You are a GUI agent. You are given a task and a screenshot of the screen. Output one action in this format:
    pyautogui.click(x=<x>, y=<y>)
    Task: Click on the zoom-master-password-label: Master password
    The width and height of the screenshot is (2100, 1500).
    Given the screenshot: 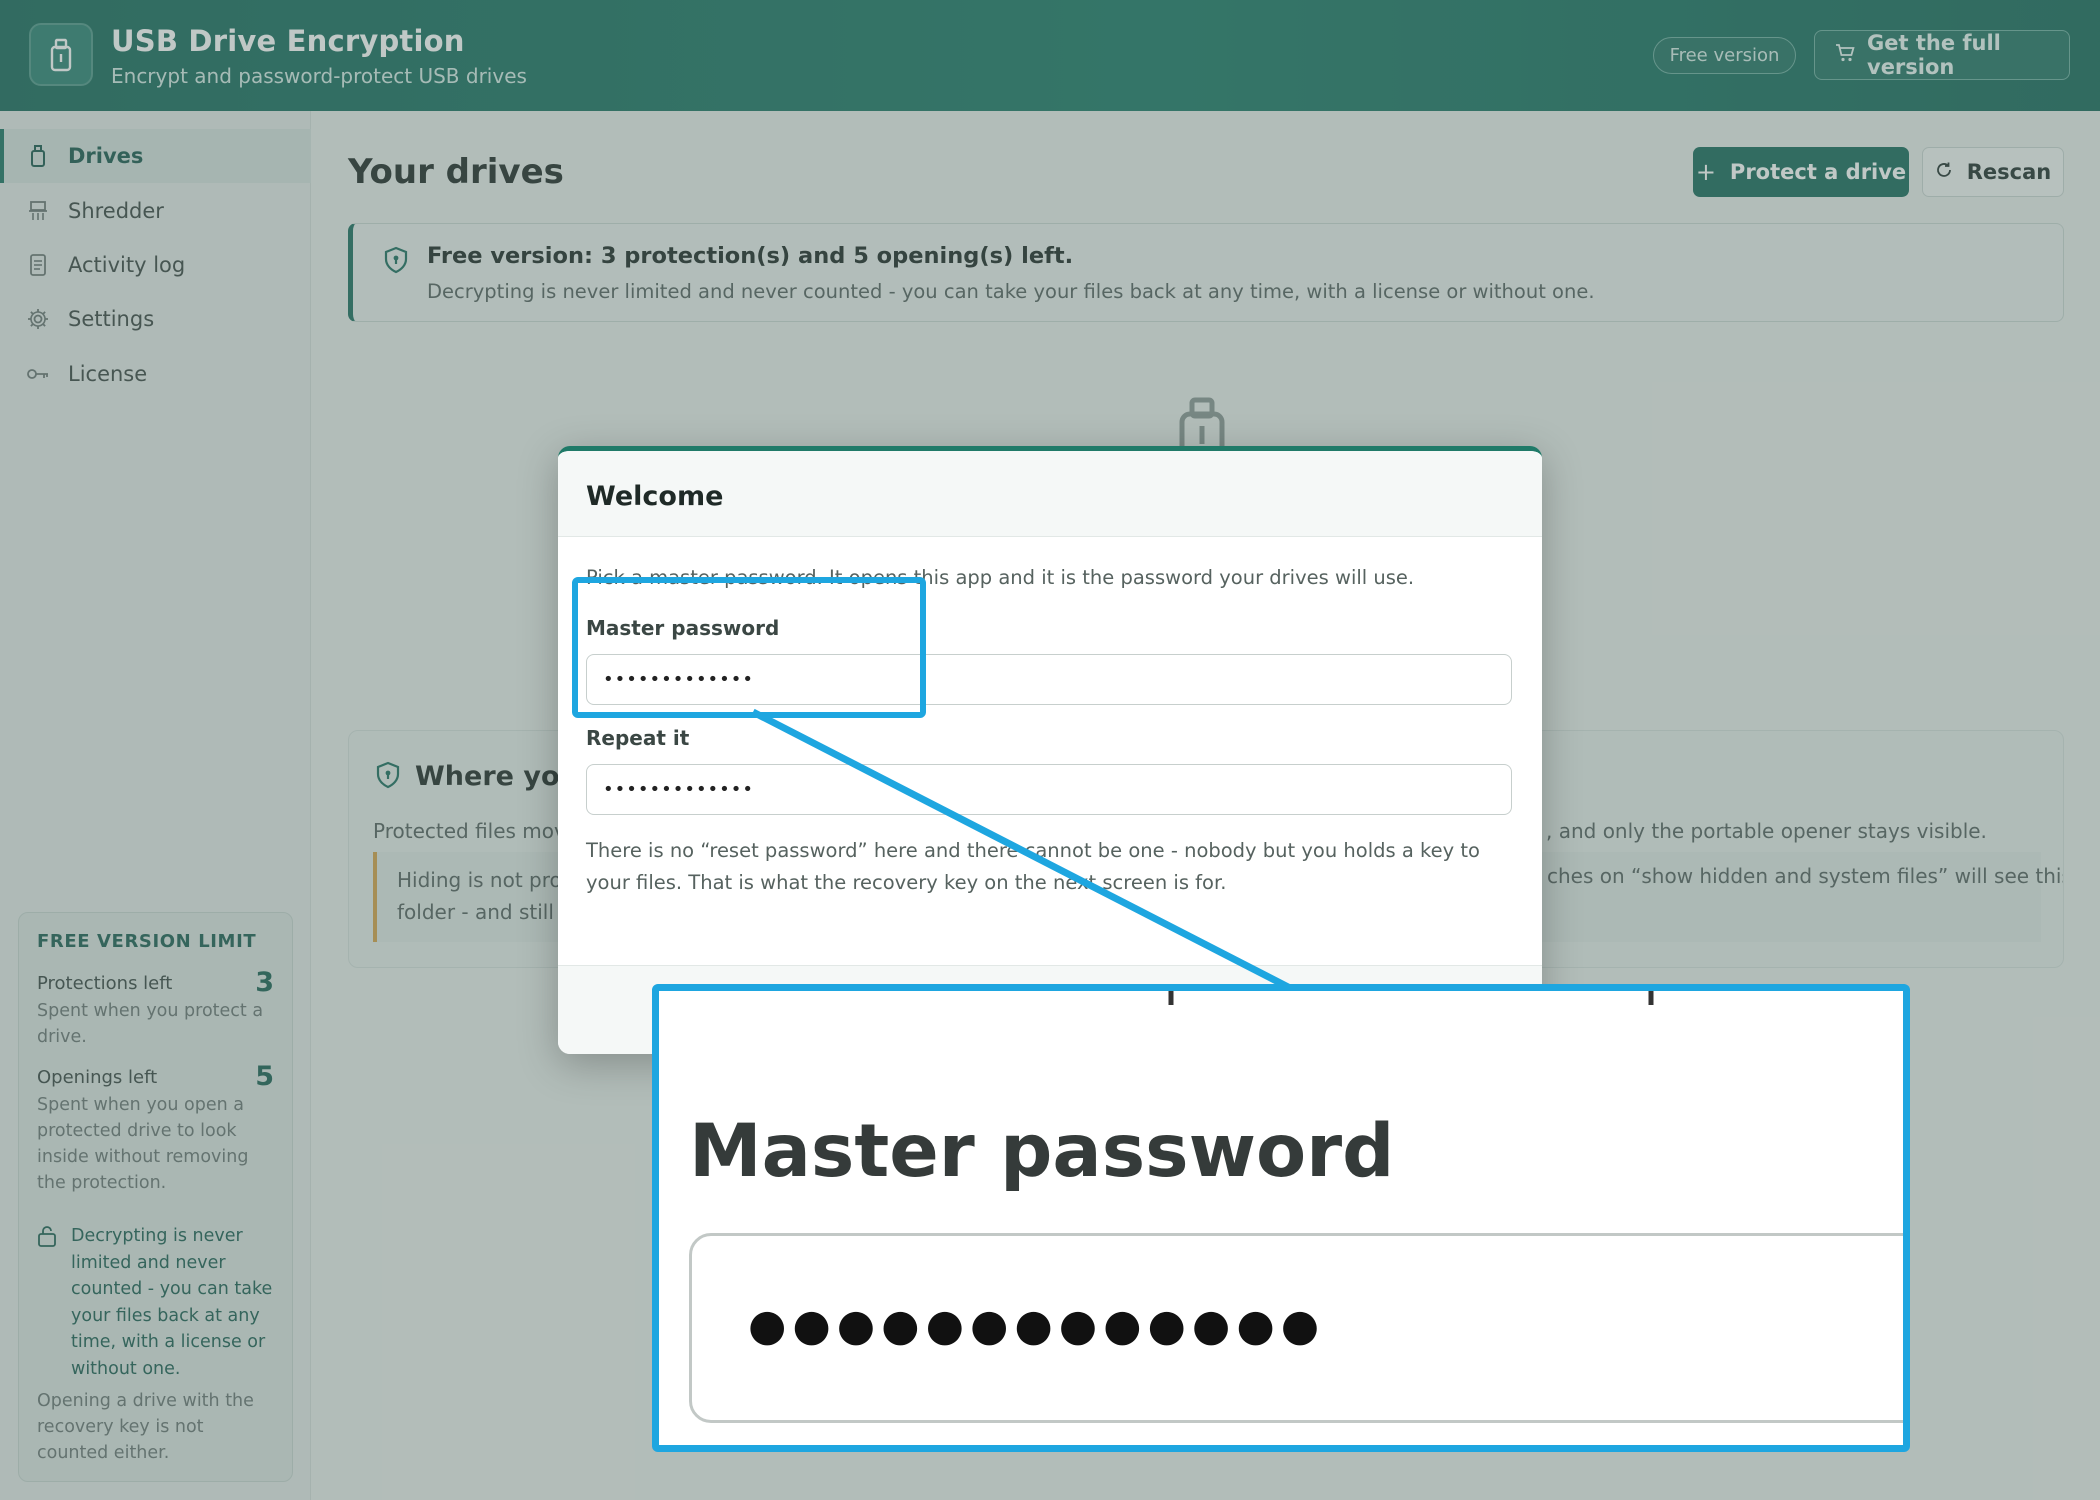 What is the action you would take?
    pyautogui.click(x=1042, y=1151)
    